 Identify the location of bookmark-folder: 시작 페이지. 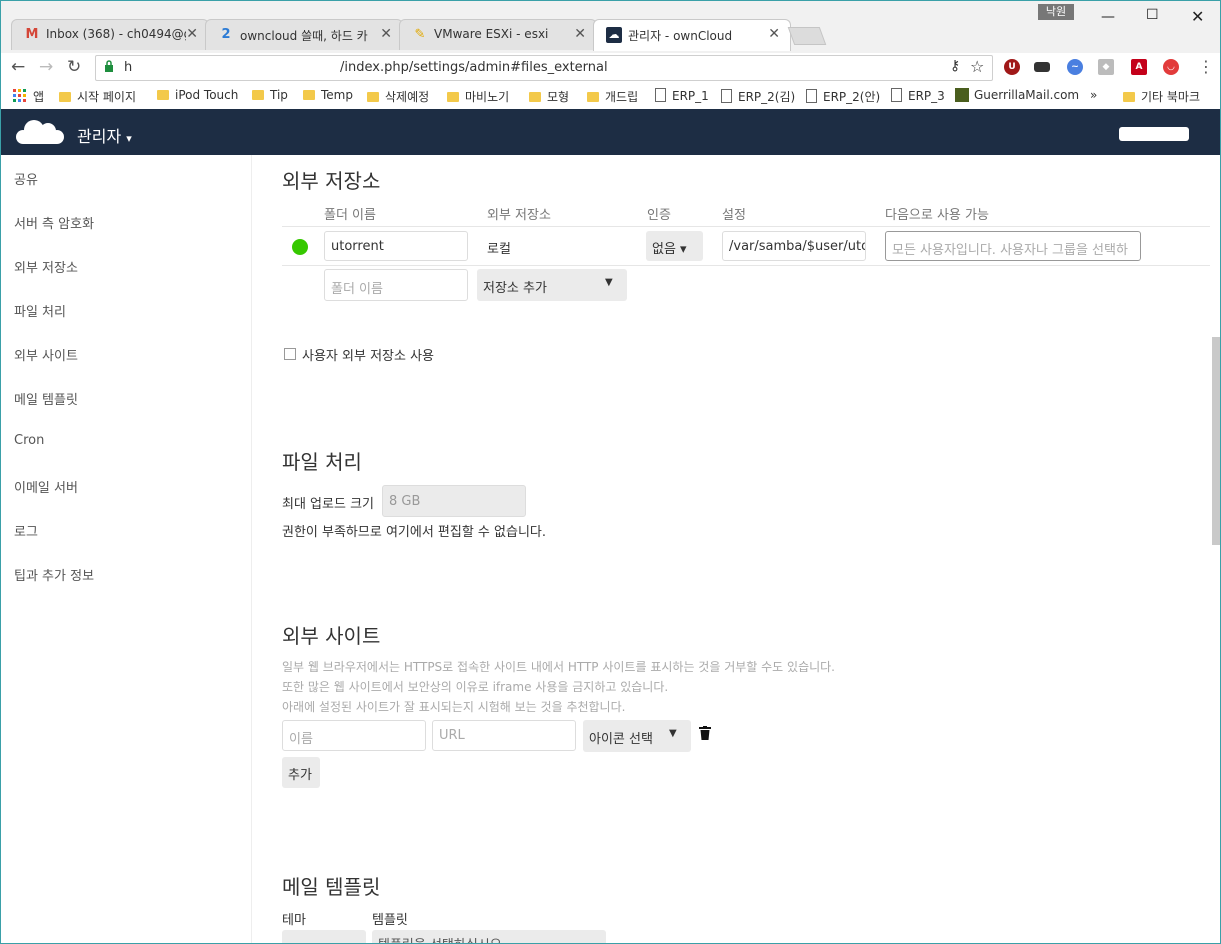
(97, 96).